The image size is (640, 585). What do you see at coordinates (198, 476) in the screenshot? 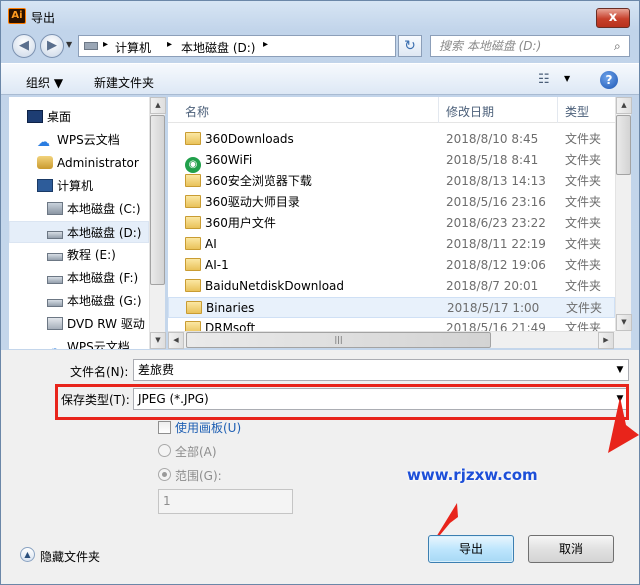
I see `range-label: 范围(G):` at bounding box center [198, 476].